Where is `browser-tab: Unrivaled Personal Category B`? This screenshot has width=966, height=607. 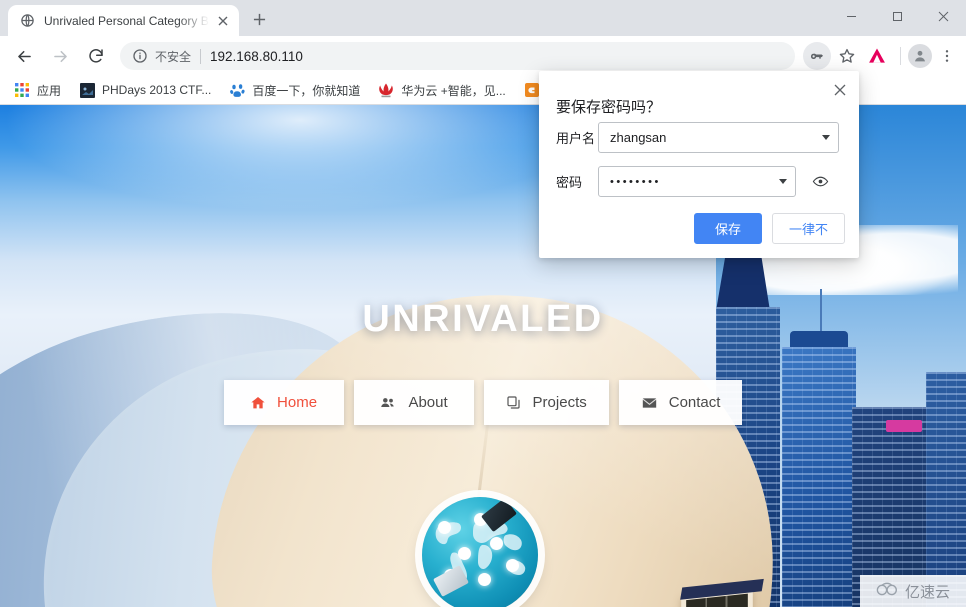
browser-tab: Unrivaled Personal Category B is located at coordinates (123, 20).